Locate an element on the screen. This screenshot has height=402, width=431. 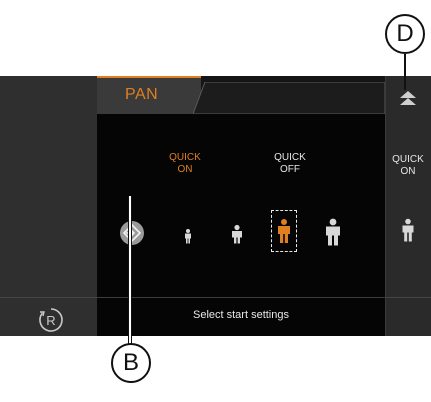
side-person-icon is located at coordinates (408, 230).